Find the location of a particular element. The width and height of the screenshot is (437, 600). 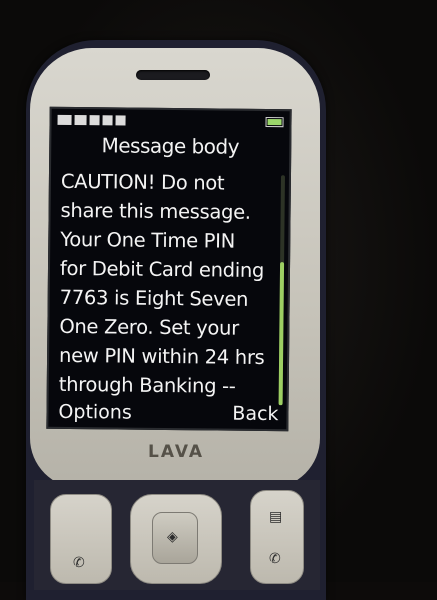

call-icon: ✆ is located at coordinates (79, 563).